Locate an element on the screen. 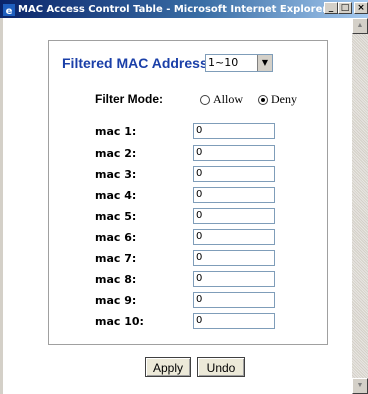 The width and height of the screenshot is (368, 394). allow-radio is located at coordinates (205, 99).